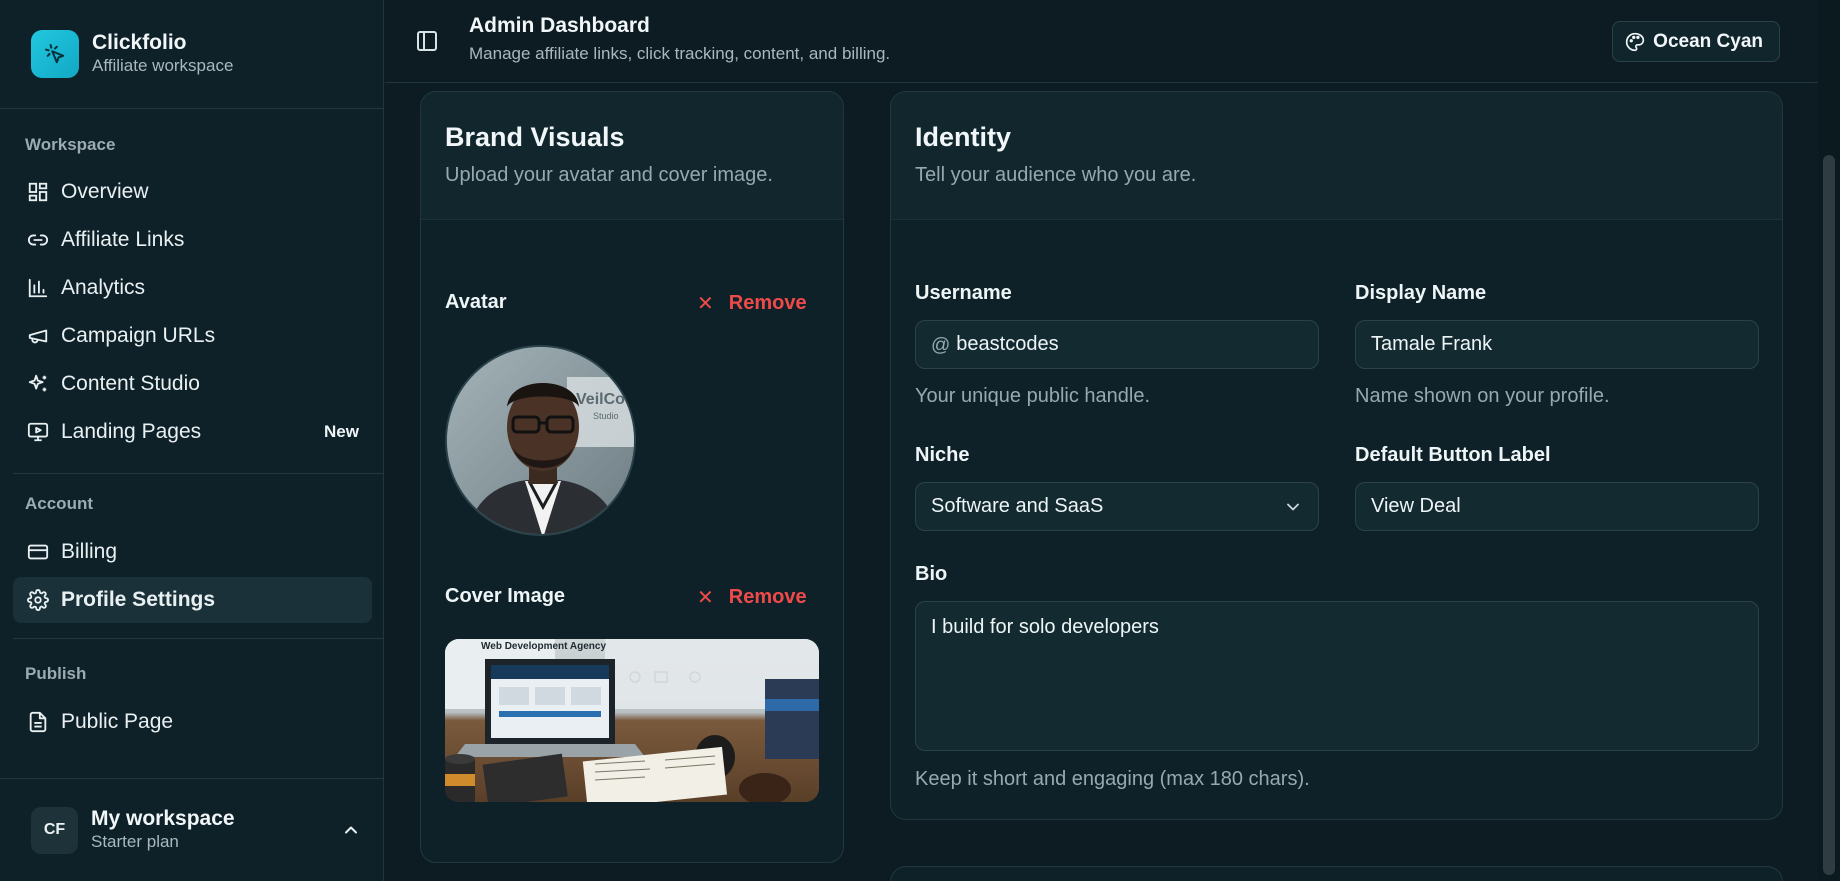 The width and height of the screenshot is (1840, 881). What do you see at coordinates (1421, 293) in the screenshot?
I see `display-name-label: Display Name` at bounding box center [1421, 293].